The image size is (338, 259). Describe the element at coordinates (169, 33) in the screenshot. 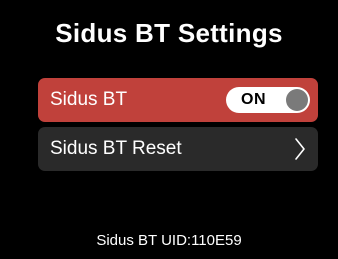

I see `page-title: Sidus BT Settings` at that location.